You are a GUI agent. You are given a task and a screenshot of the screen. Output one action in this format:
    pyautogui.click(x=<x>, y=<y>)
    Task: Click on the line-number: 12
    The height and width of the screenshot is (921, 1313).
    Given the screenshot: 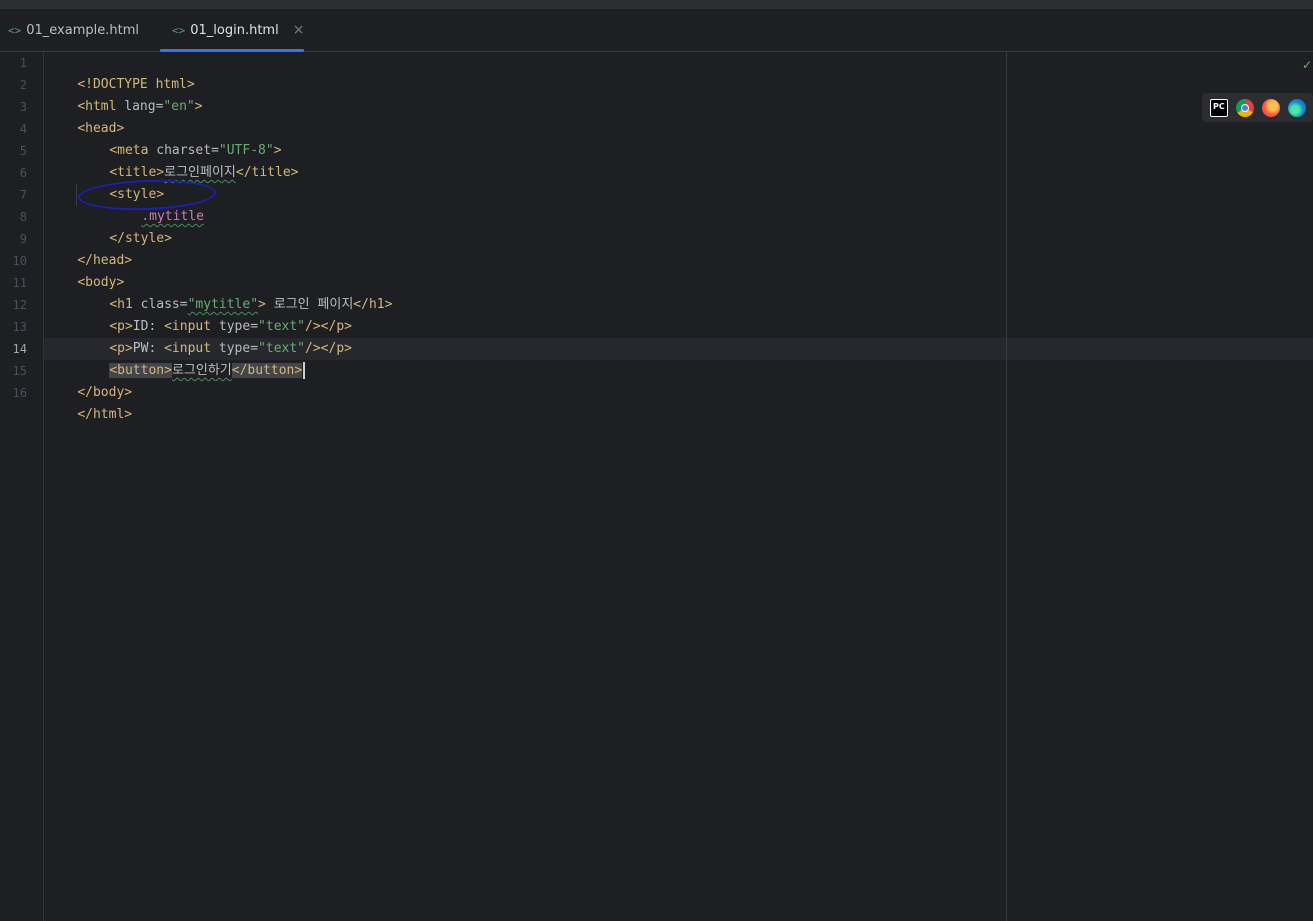 What is the action you would take?
    pyautogui.click(x=19, y=305)
    